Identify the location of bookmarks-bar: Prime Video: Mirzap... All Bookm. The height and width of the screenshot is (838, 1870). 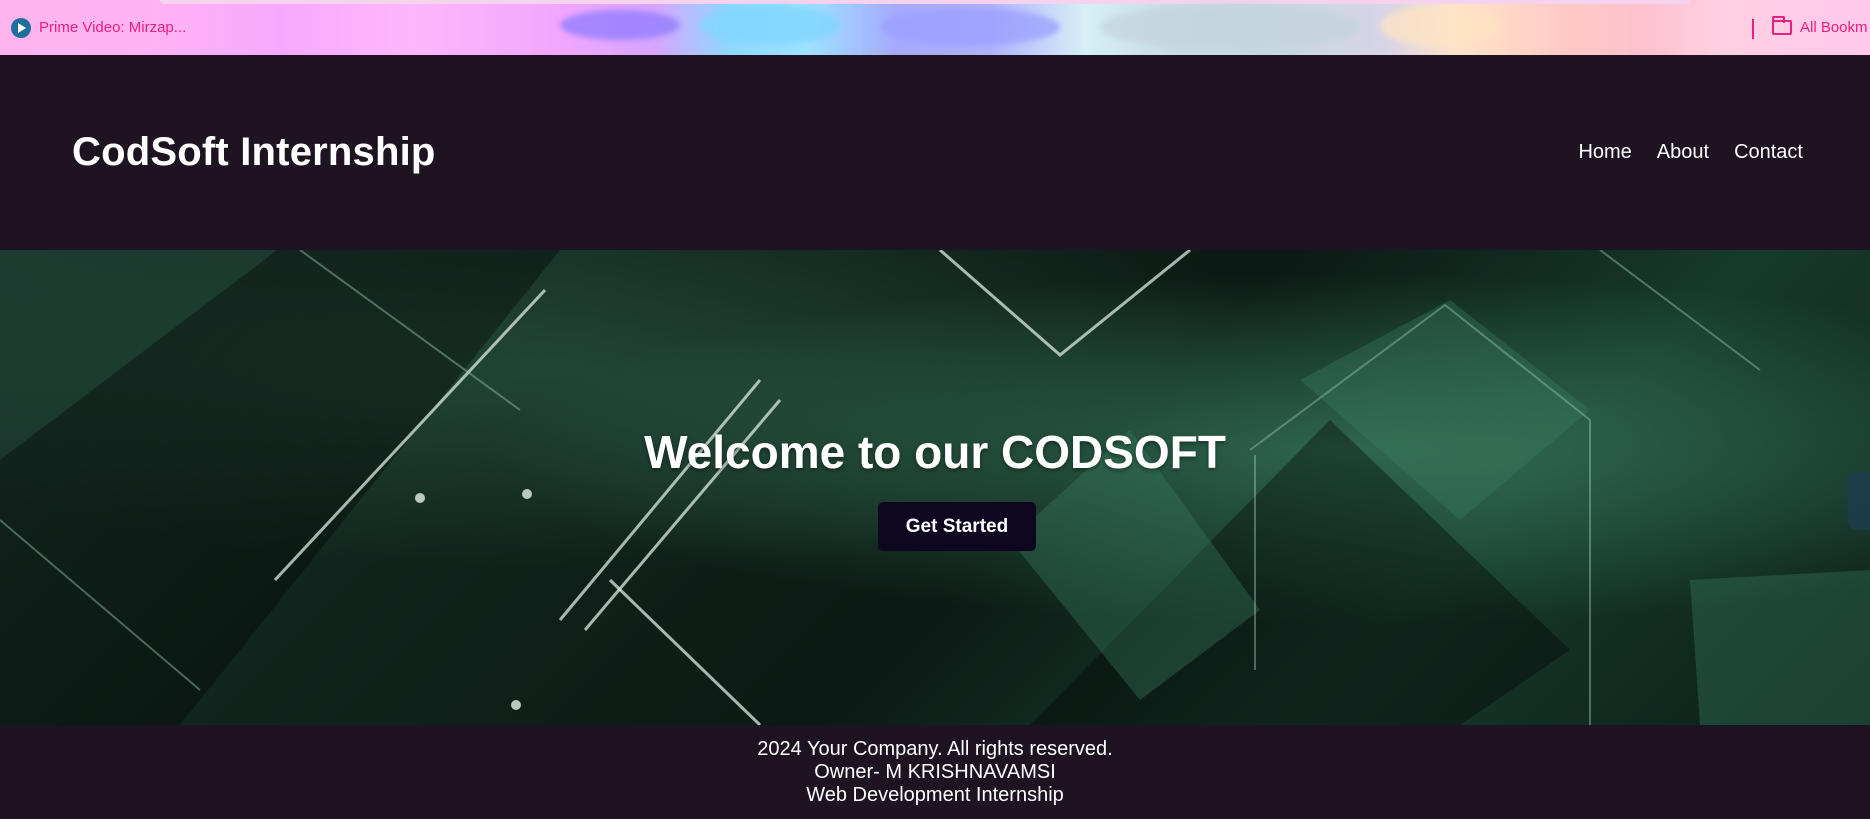
(935, 27).